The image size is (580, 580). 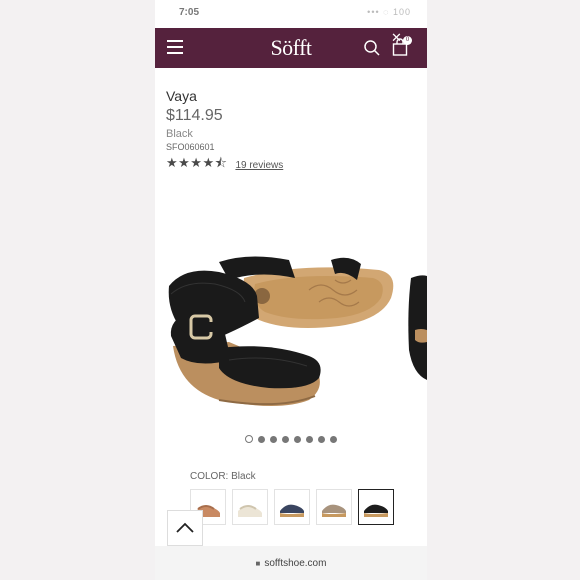 I want to click on search-icon, so click(x=372, y=48).